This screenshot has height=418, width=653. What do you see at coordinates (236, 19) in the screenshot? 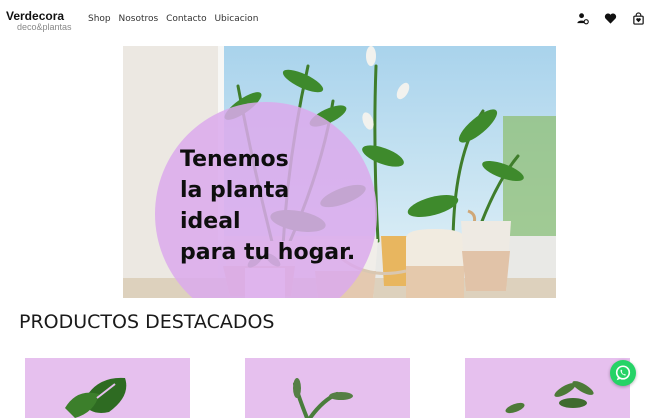
I see `nav-link-ubicacion: Ubicacion` at bounding box center [236, 19].